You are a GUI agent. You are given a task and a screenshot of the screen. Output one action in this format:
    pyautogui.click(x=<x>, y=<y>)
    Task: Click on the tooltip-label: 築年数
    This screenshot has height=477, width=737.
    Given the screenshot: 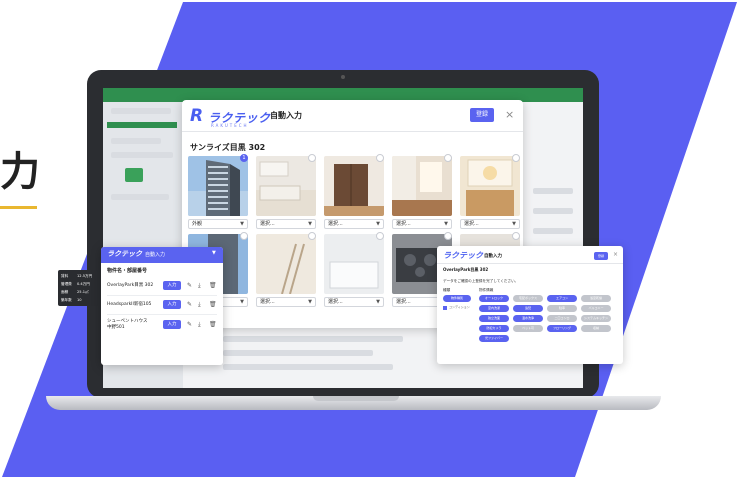 What is the action you would take?
    pyautogui.click(x=66, y=300)
    